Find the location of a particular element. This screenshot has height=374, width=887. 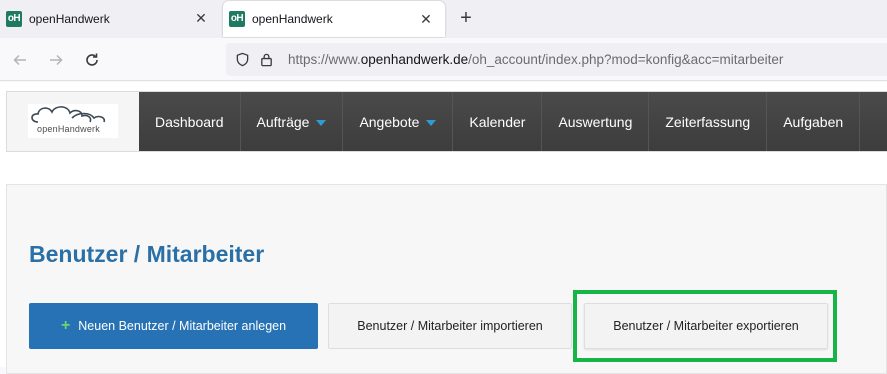

menu-item-aufgaben: Aufgaben is located at coordinates (814, 121).